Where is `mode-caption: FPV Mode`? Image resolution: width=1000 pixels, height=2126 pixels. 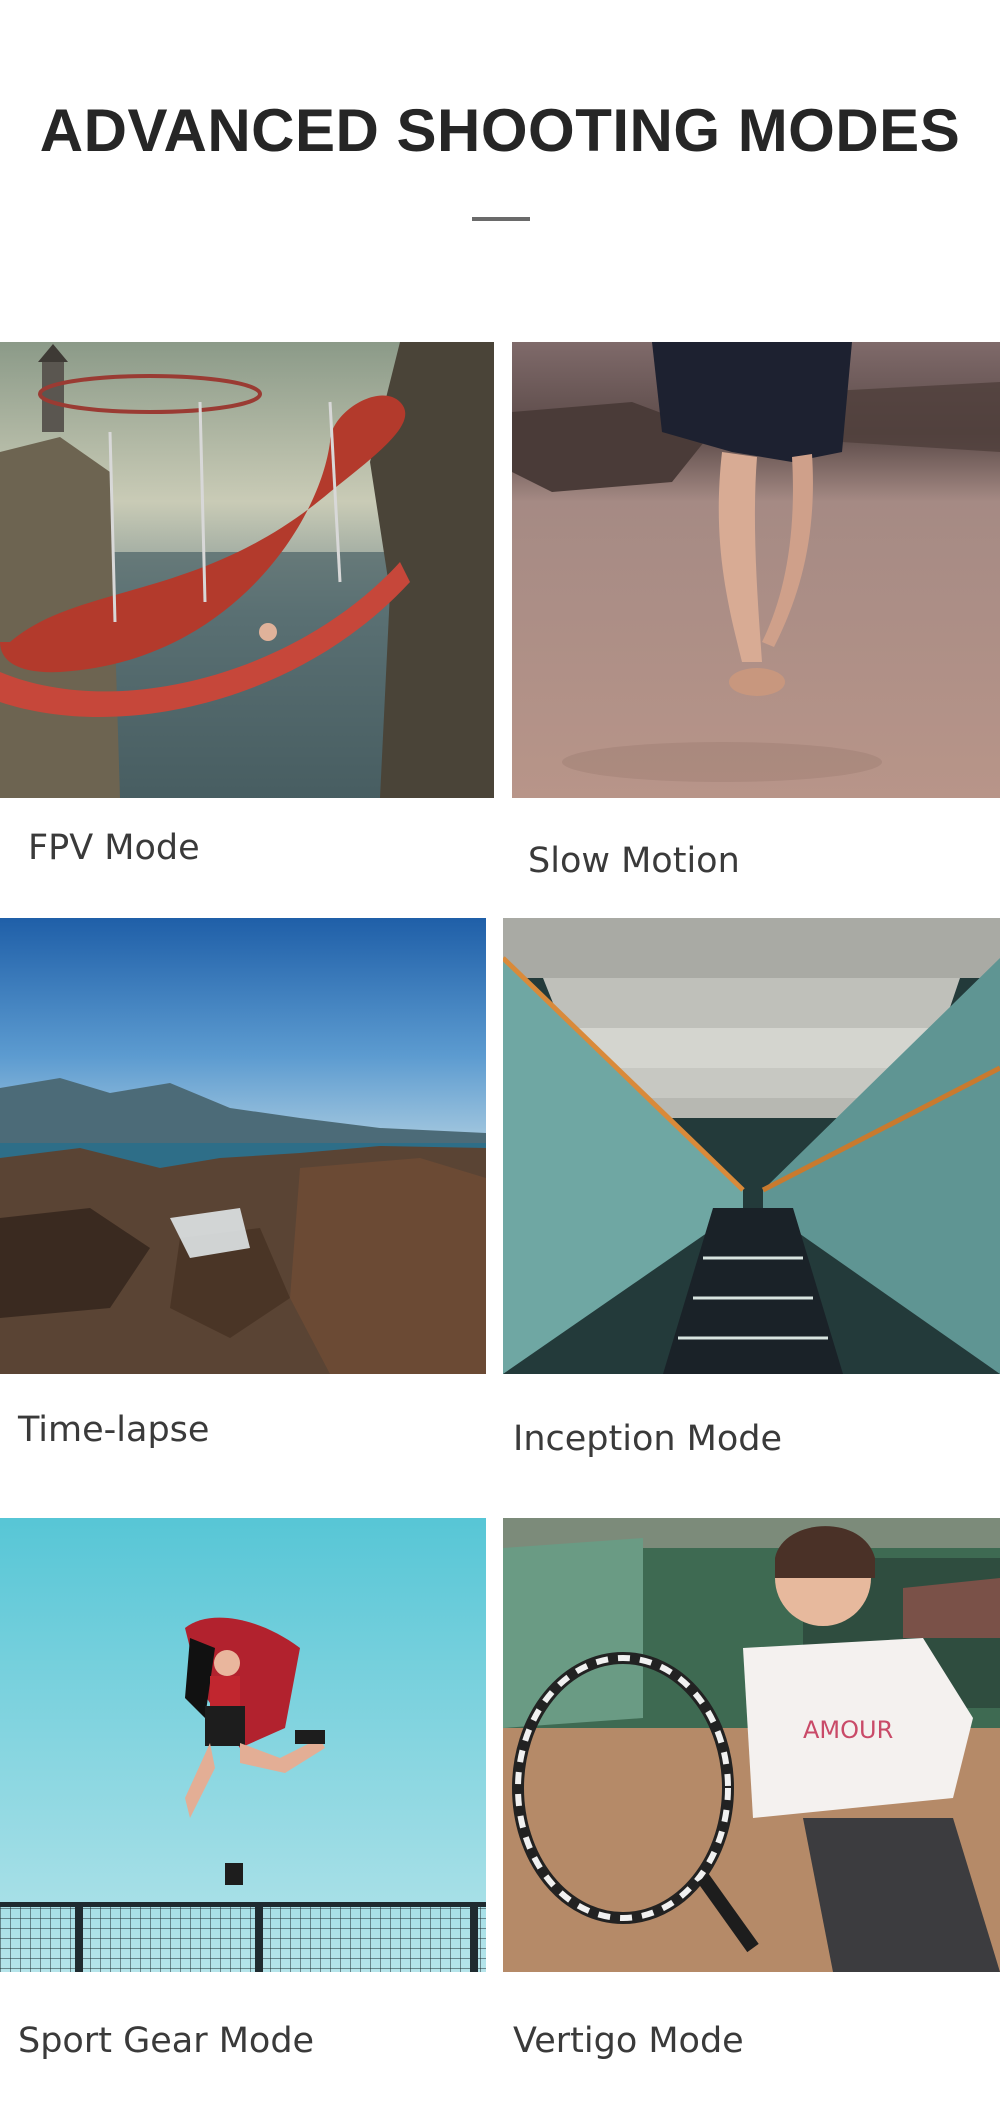
mode-caption: FPV Mode is located at coordinates (114, 848).